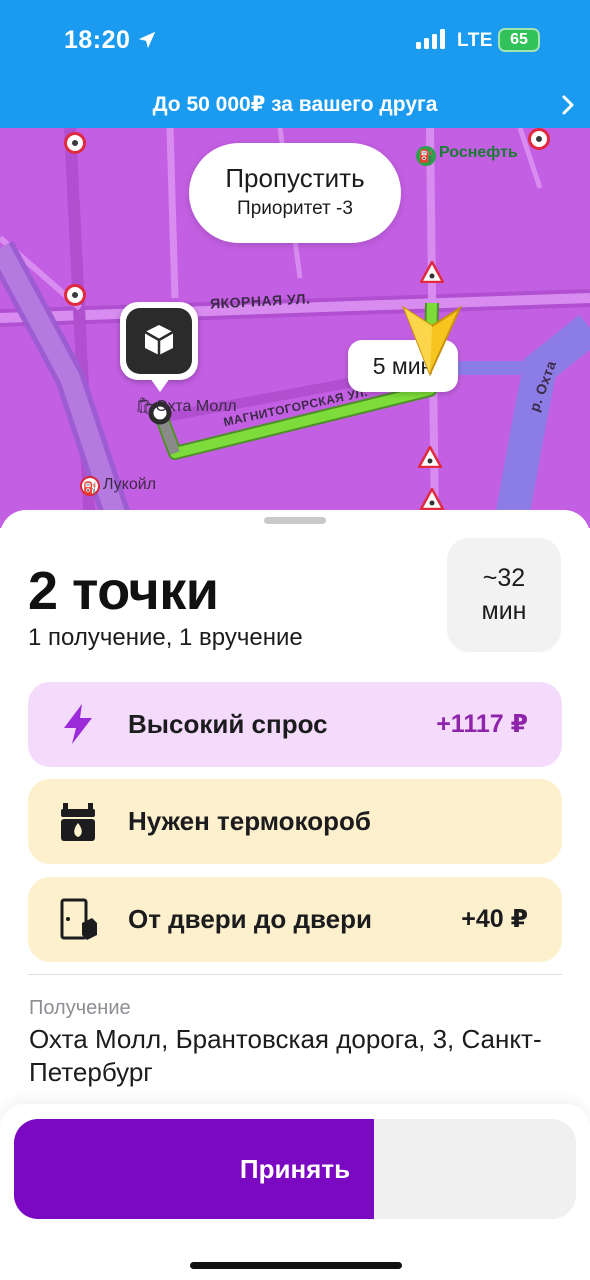  What do you see at coordinates (430, 39) in the screenshot?
I see `signal-icon` at bounding box center [430, 39].